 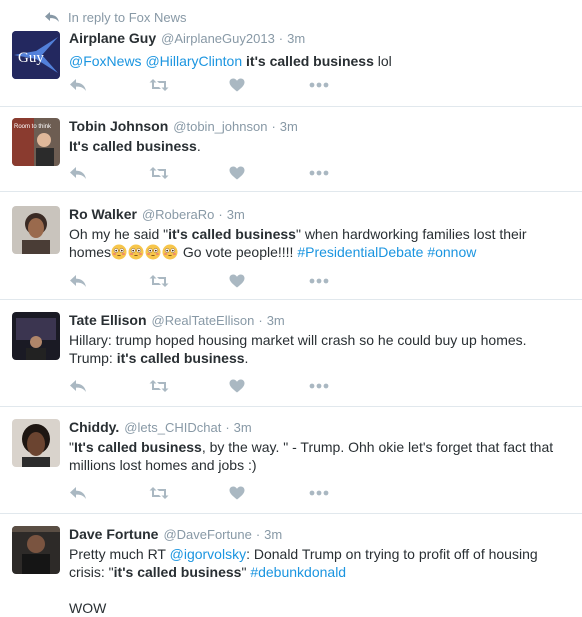 I want to click on username: @lets_CHIDchat, so click(x=172, y=427).